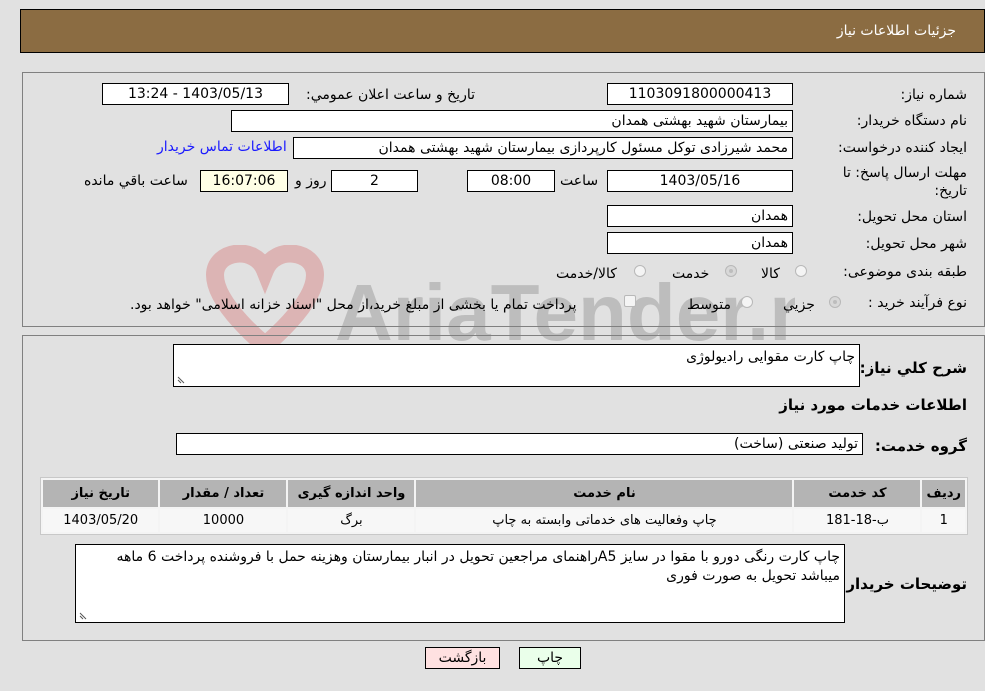  Describe the element at coordinates (604, 520) in the screenshot. I see `cell-service-name: چاپ وفعالیت های خدماتی وابسته به چاپ` at that location.